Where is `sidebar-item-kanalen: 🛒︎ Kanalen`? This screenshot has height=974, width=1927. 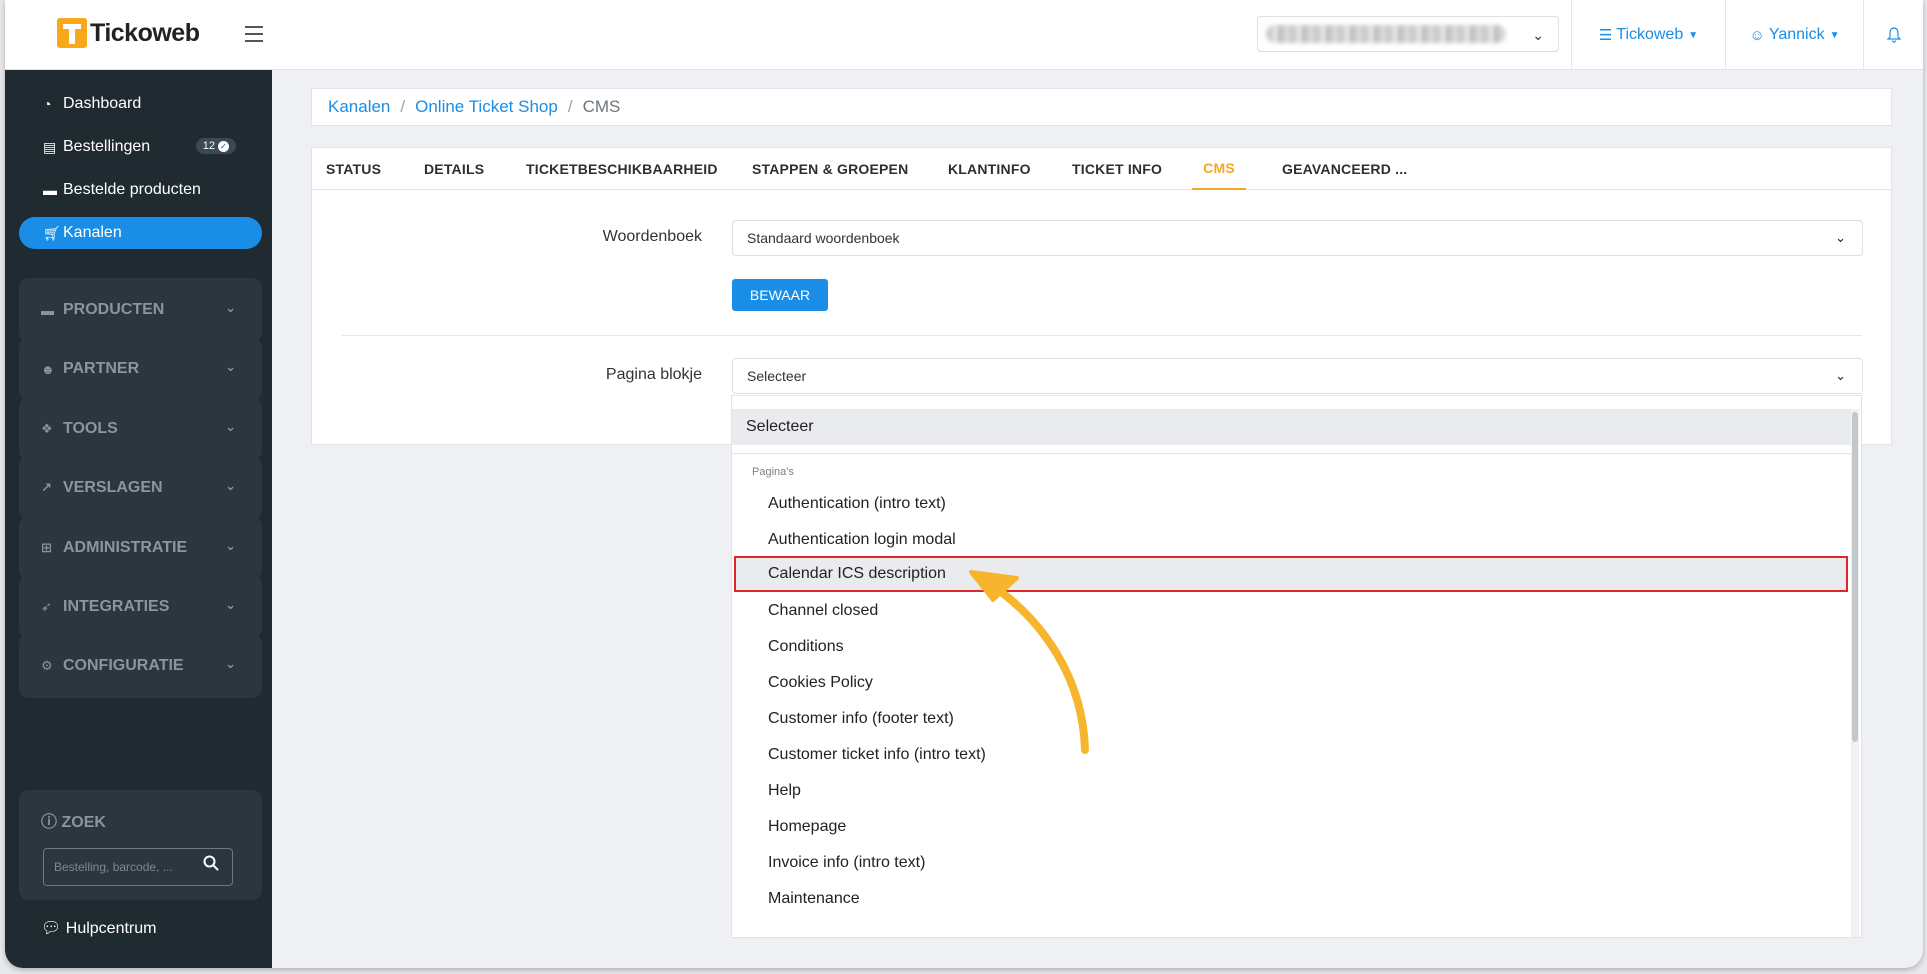 sidebar-item-kanalen: 🛒︎ Kanalen is located at coordinates (140, 233).